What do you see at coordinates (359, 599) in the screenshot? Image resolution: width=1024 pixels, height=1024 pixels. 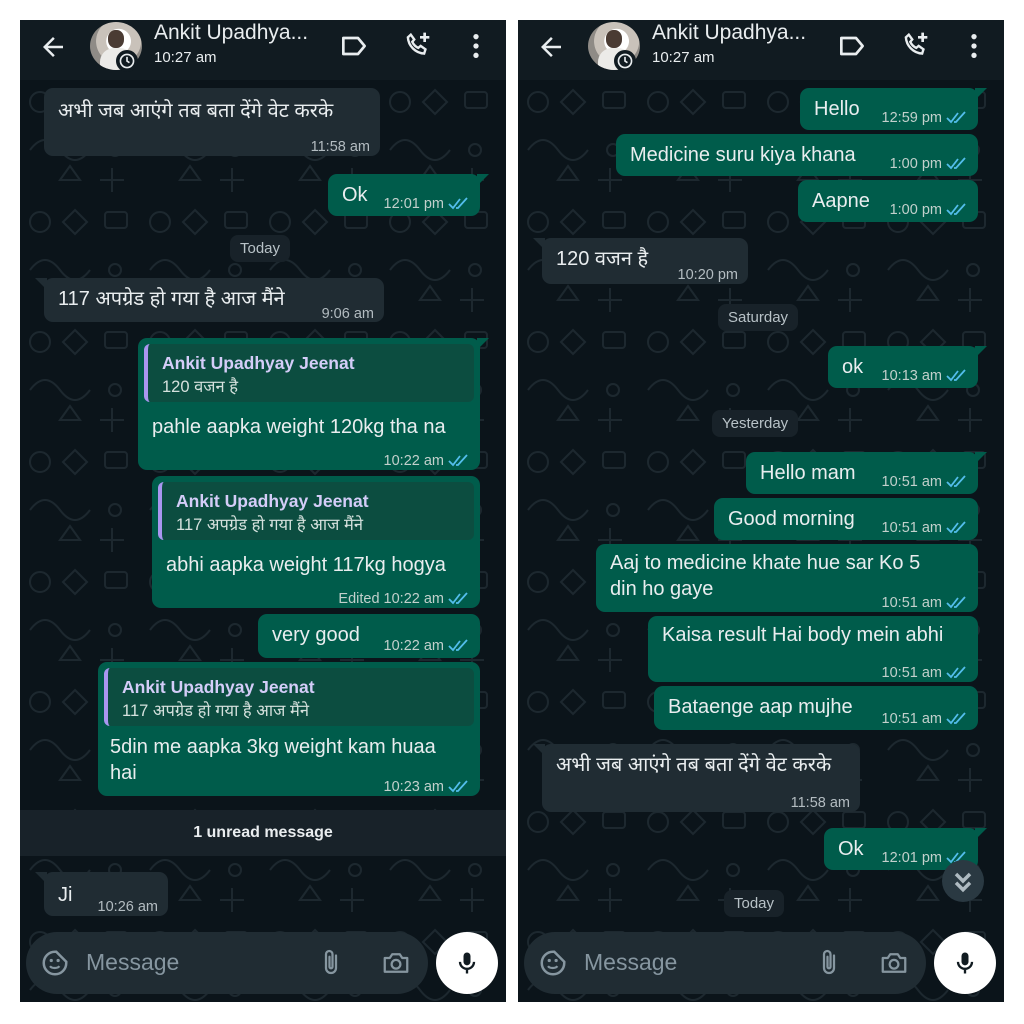 I see `edited-label: Edited` at bounding box center [359, 599].